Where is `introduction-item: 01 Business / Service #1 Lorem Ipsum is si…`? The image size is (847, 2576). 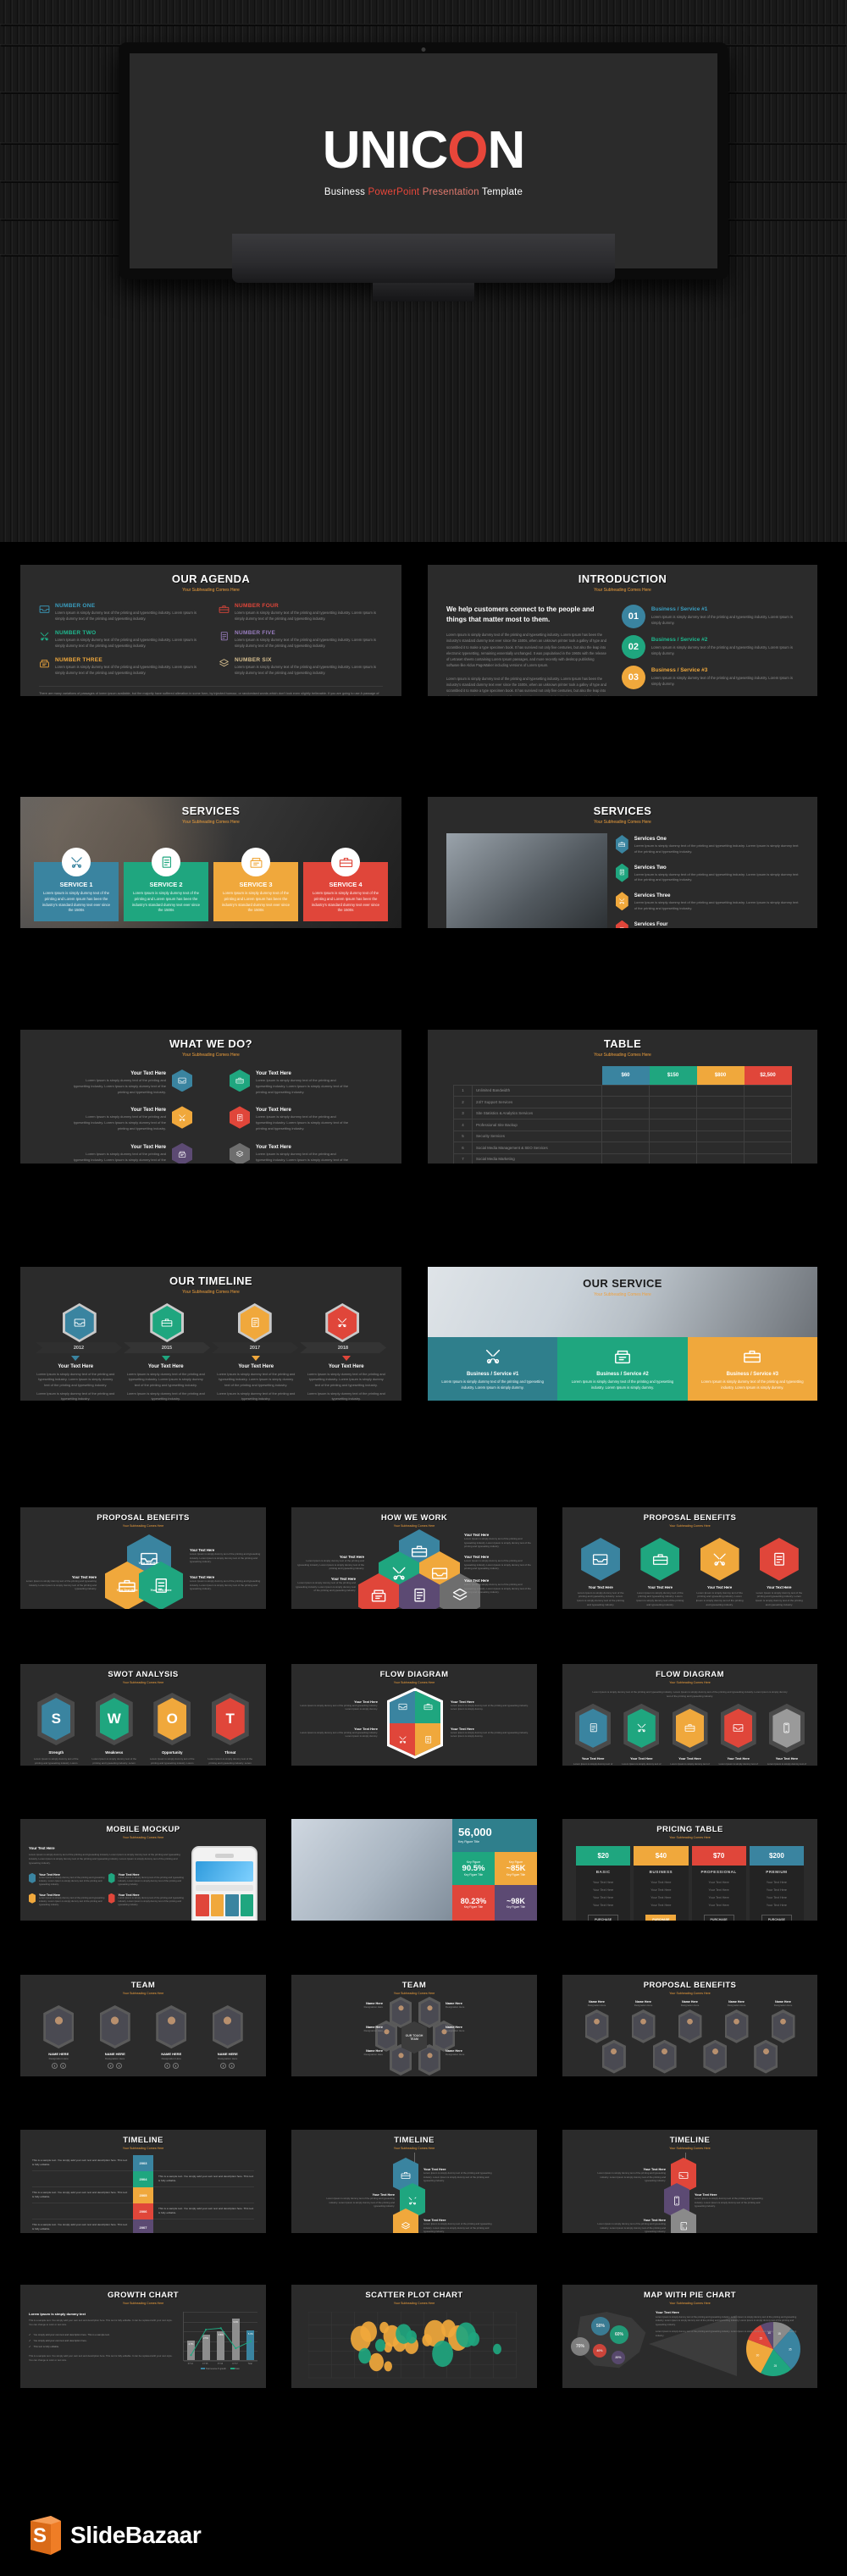 introduction-item: 01 Business / Service #1 Lorem Ipsum is si… is located at coordinates (710, 616).